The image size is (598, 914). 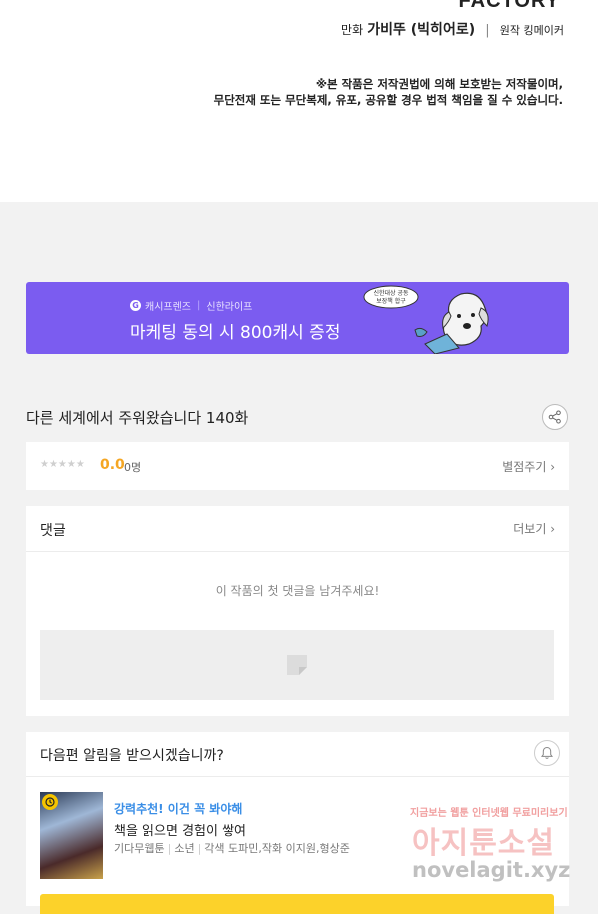 What do you see at coordinates (534, 528) in the screenshot?
I see `more-comments-link: 더보기 ›` at bounding box center [534, 528].